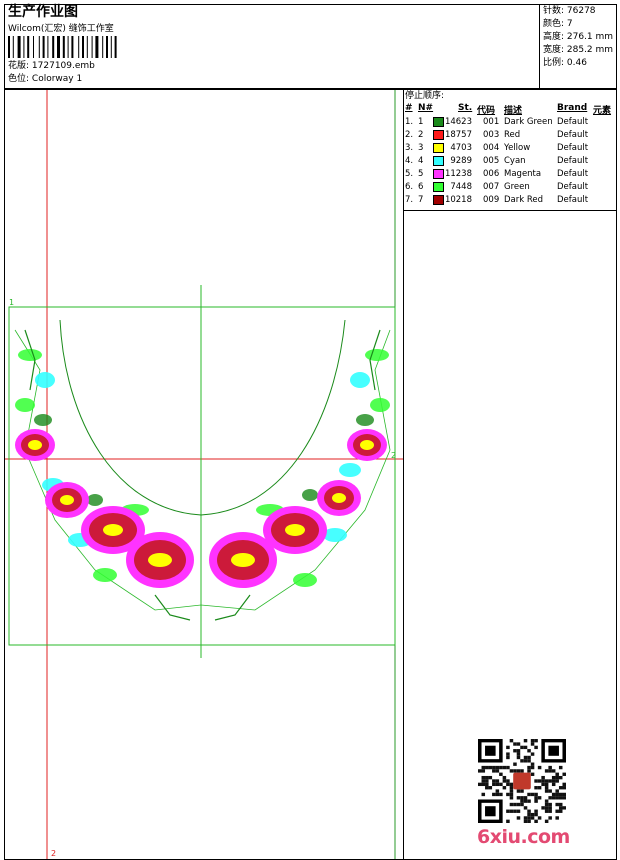 The width and height of the screenshot is (620, 860). Describe the element at coordinates (523, 174) in the screenshot. I see `row-description: Magenta` at that location.